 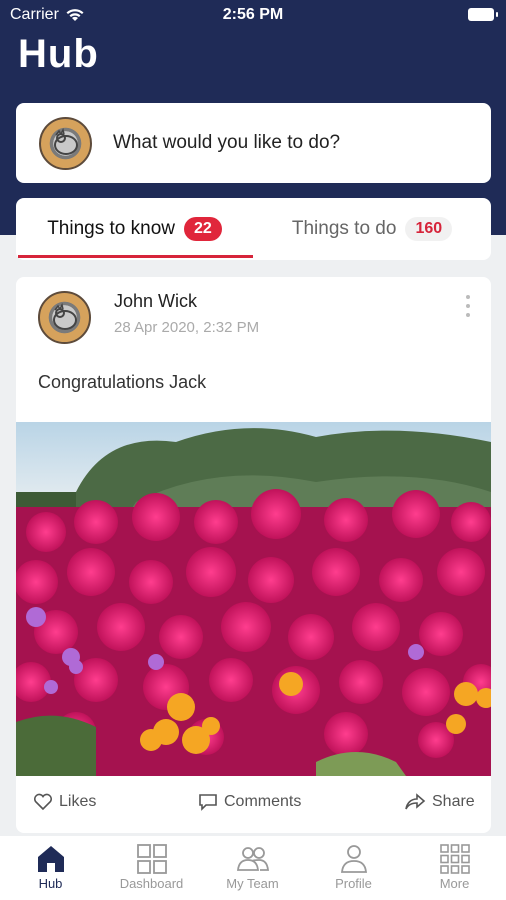 I want to click on share-icon, so click(x=415, y=801).